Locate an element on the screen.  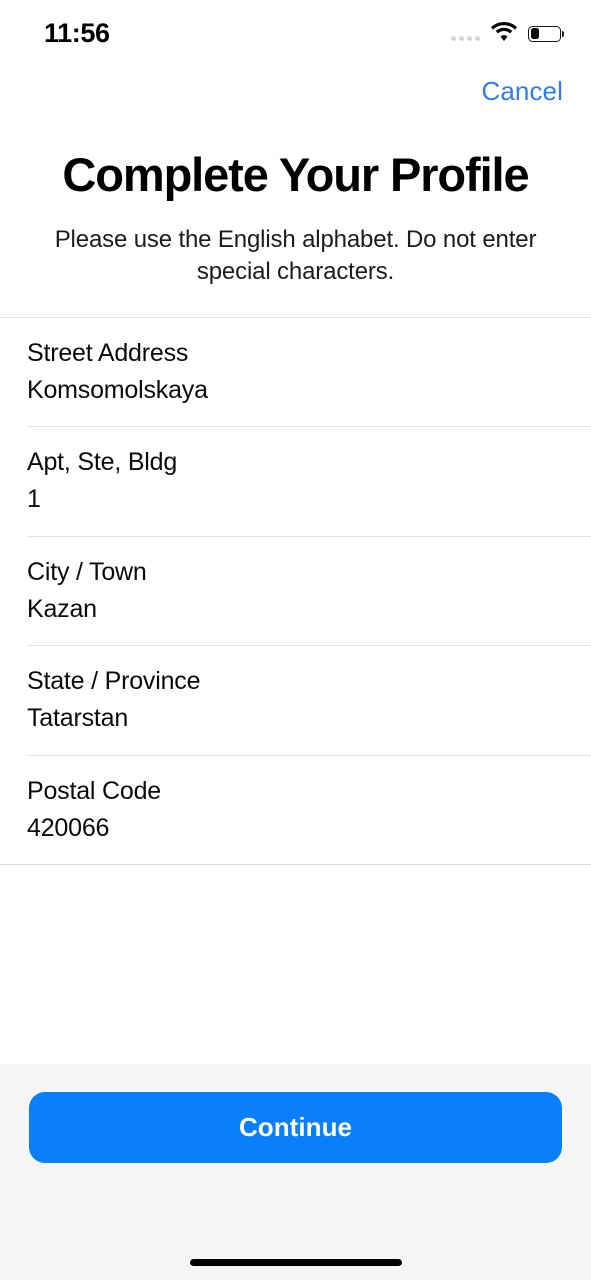
field-city-town: City / Town Kazan is located at coordinates (309, 590).